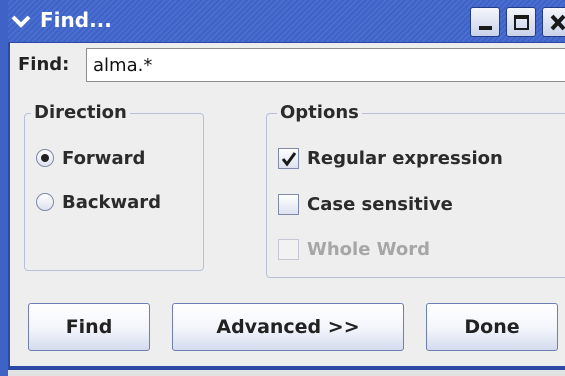  Describe the element at coordinates (288, 204) in the screenshot. I see `checkbox-unchecked` at that location.